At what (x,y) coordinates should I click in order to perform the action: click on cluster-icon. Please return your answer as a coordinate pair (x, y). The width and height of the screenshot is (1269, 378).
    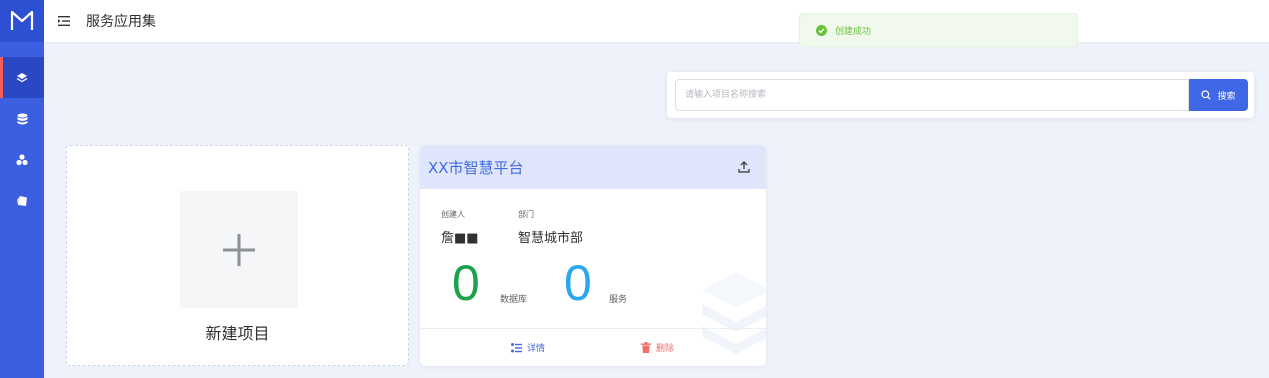
    Looking at the image, I should click on (22, 159).